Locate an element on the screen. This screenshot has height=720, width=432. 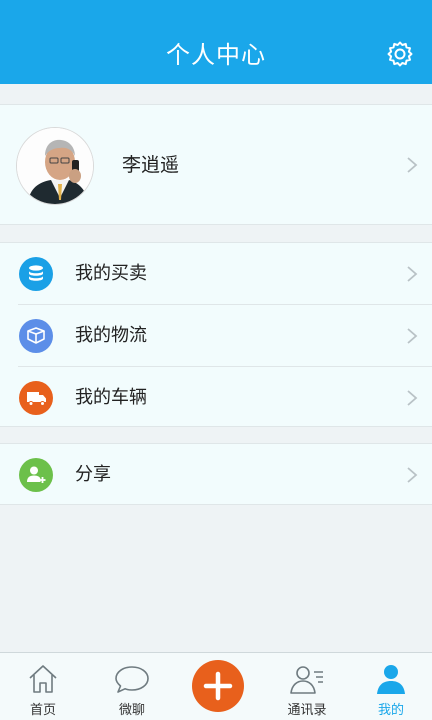
add-user-icon is located at coordinates (36, 475).